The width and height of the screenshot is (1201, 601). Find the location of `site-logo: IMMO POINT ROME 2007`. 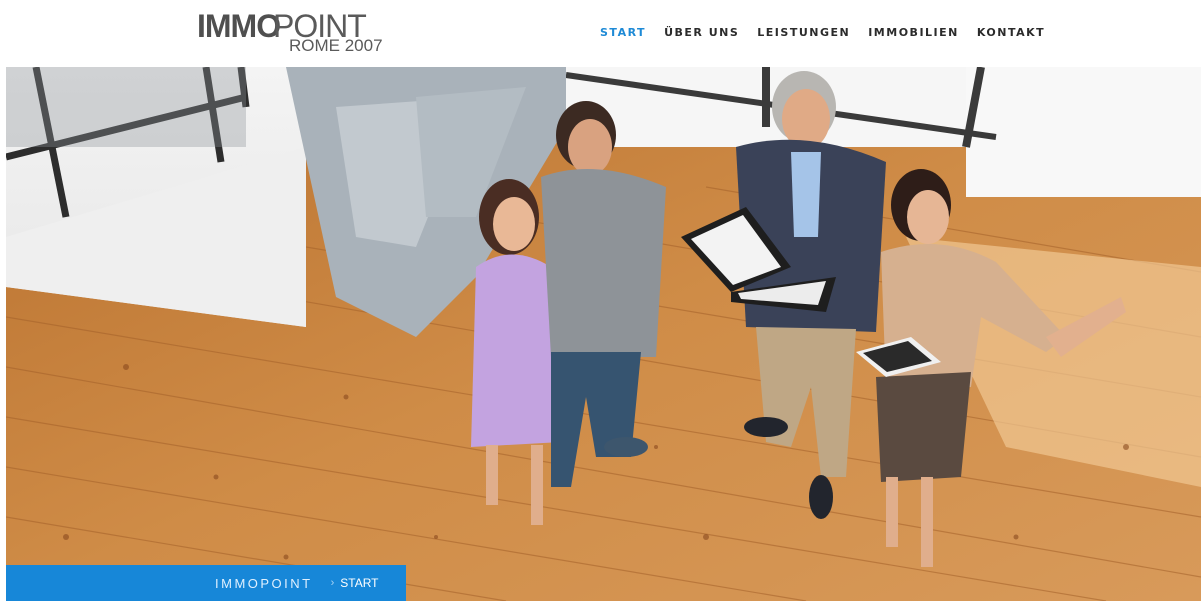

site-logo: IMMO POINT ROME 2007 is located at coordinates (292, 33).